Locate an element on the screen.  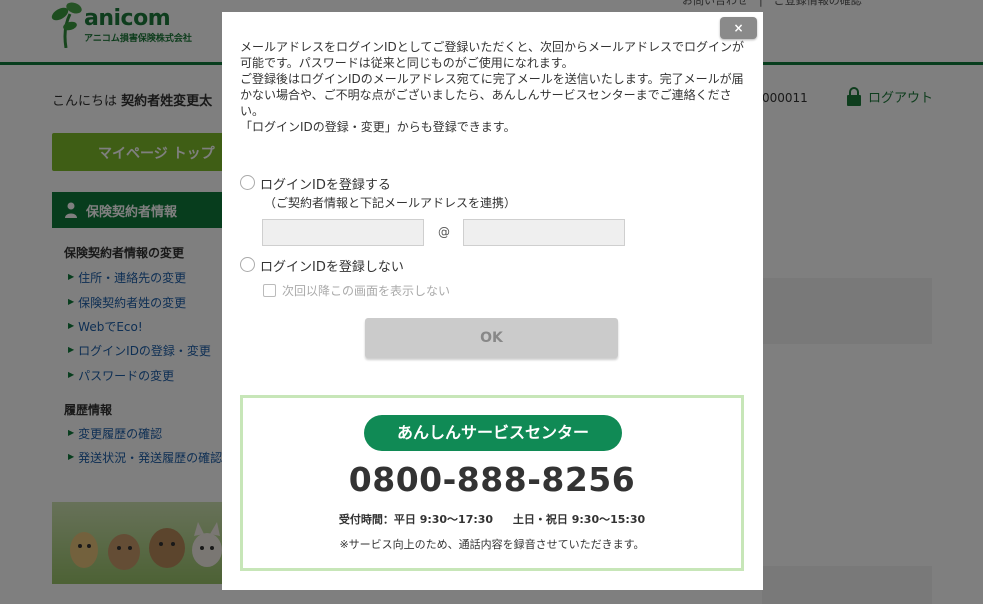
email-at-sign: @ is located at coordinates (444, 232).